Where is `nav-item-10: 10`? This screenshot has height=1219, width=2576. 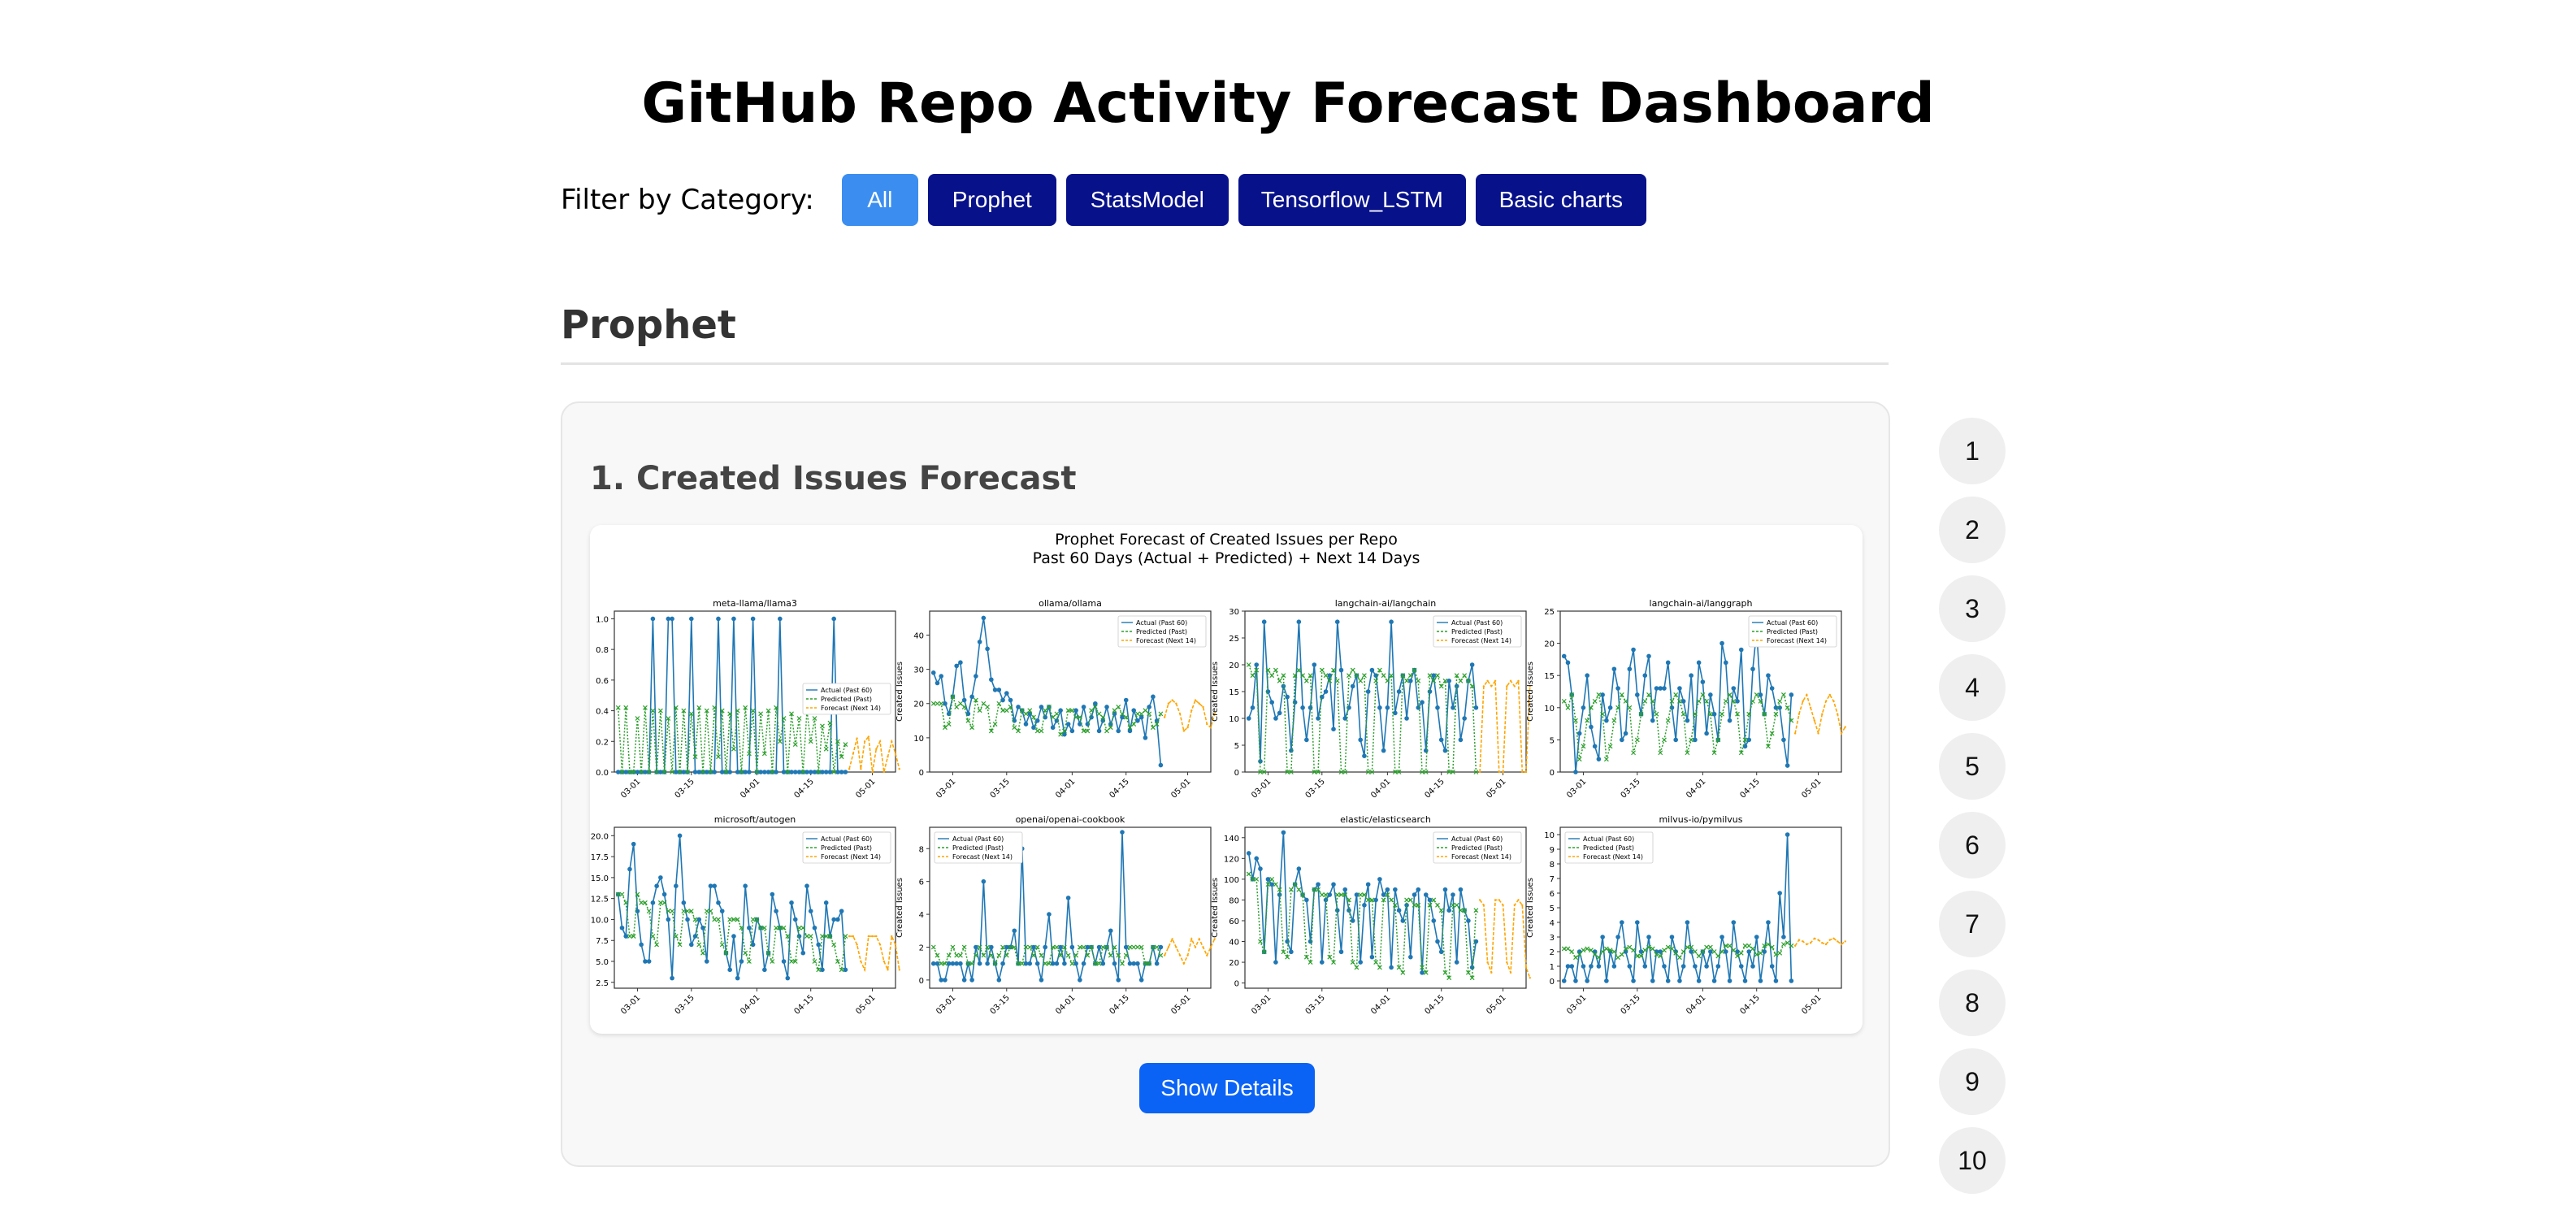 nav-item-10: 10 is located at coordinates (1972, 1160).